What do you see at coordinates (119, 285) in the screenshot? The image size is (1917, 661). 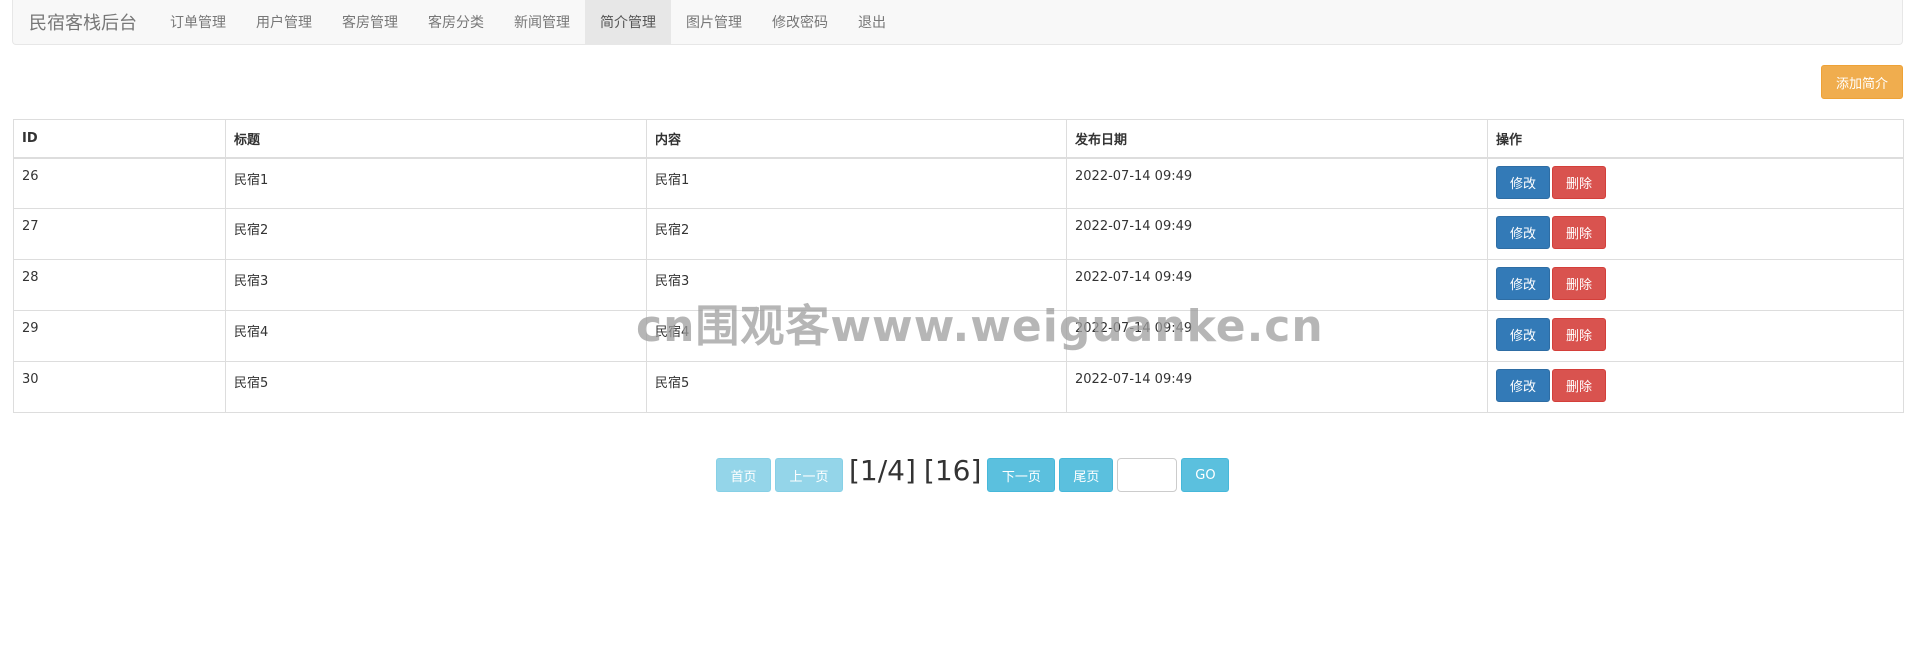 I see `cell-id: 28` at bounding box center [119, 285].